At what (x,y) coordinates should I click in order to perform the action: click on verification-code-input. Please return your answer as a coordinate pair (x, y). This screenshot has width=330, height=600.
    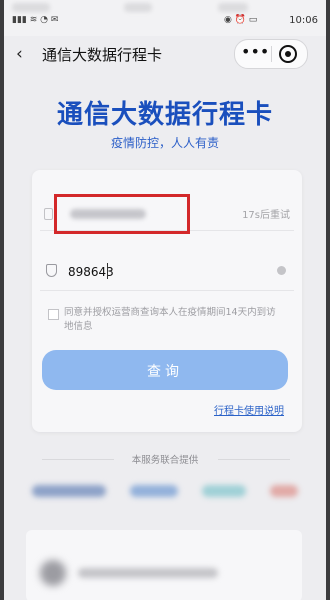
    Looking at the image, I should click on (148, 272).